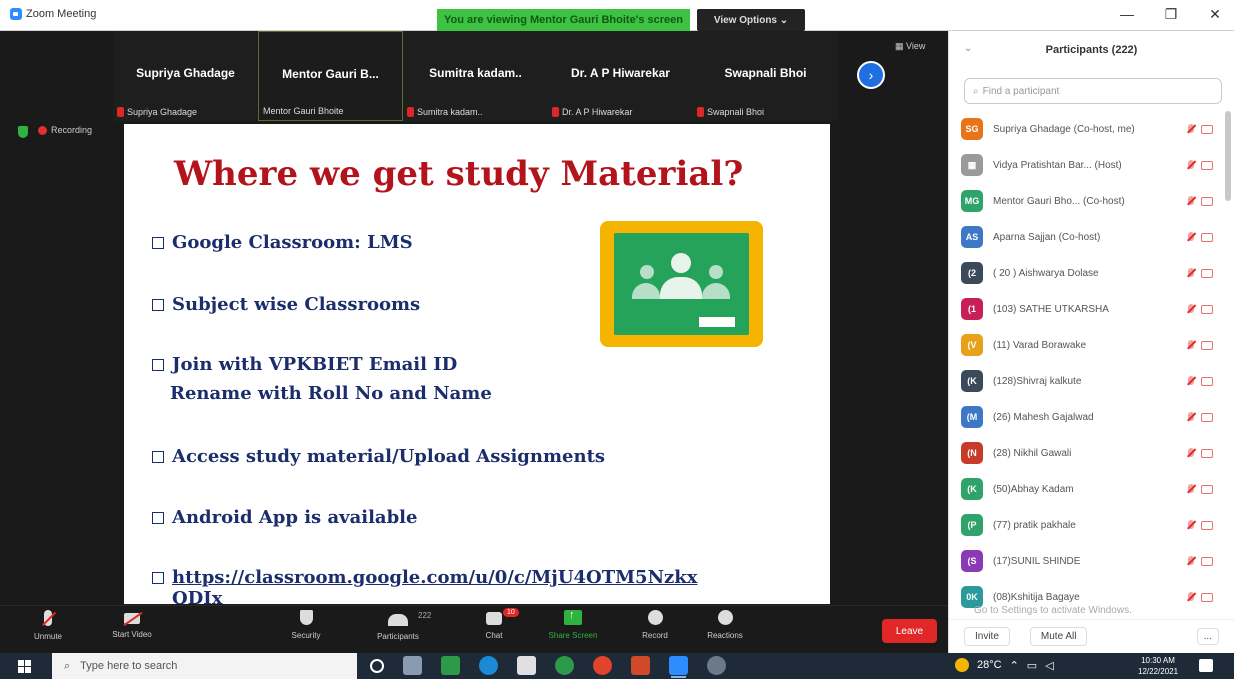 Image resolution: width=1234 pixels, height=679 pixels. What do you see at coordinates (1093, 91) in the screenshot?
I see `participant-search-input: ⌕ Find a participant` at bounding box center [1093, 91].